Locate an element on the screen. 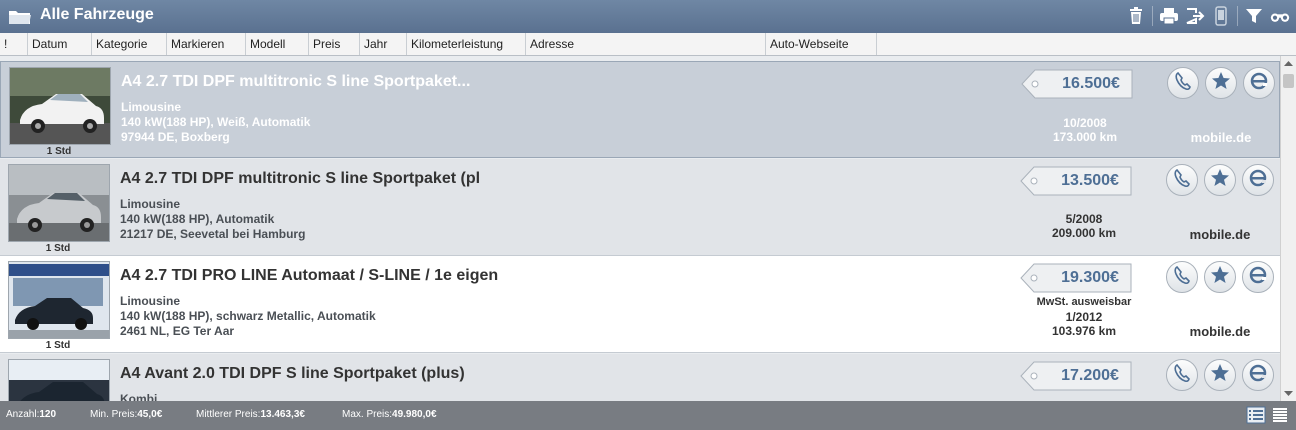  view-switcher is located at coordinates (1268, 415).